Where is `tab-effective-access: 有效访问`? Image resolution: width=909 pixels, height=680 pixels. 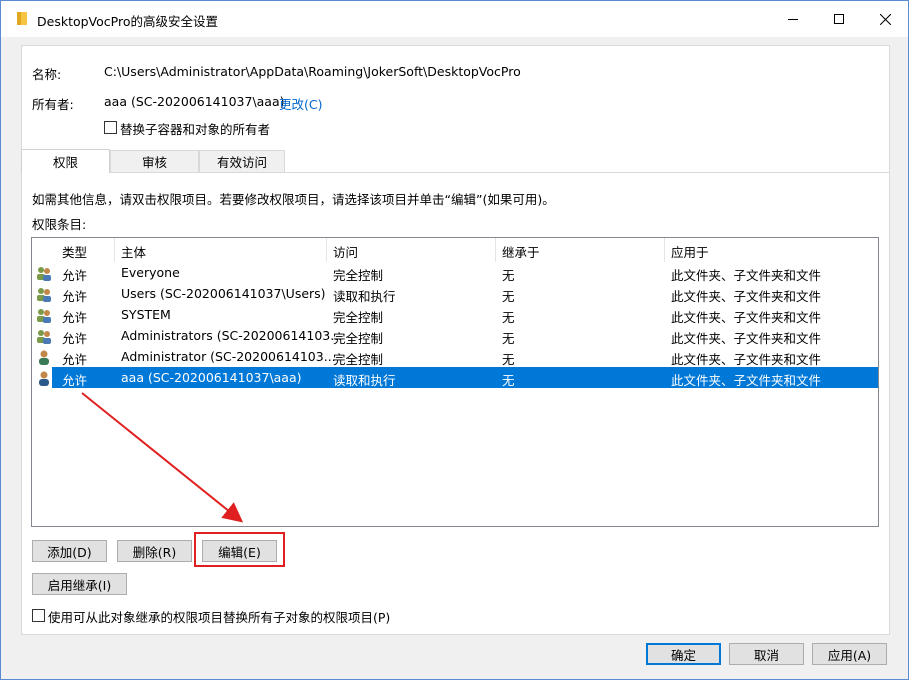 tab-effective-access: 有效访问 is located at coordinates (242, 161).